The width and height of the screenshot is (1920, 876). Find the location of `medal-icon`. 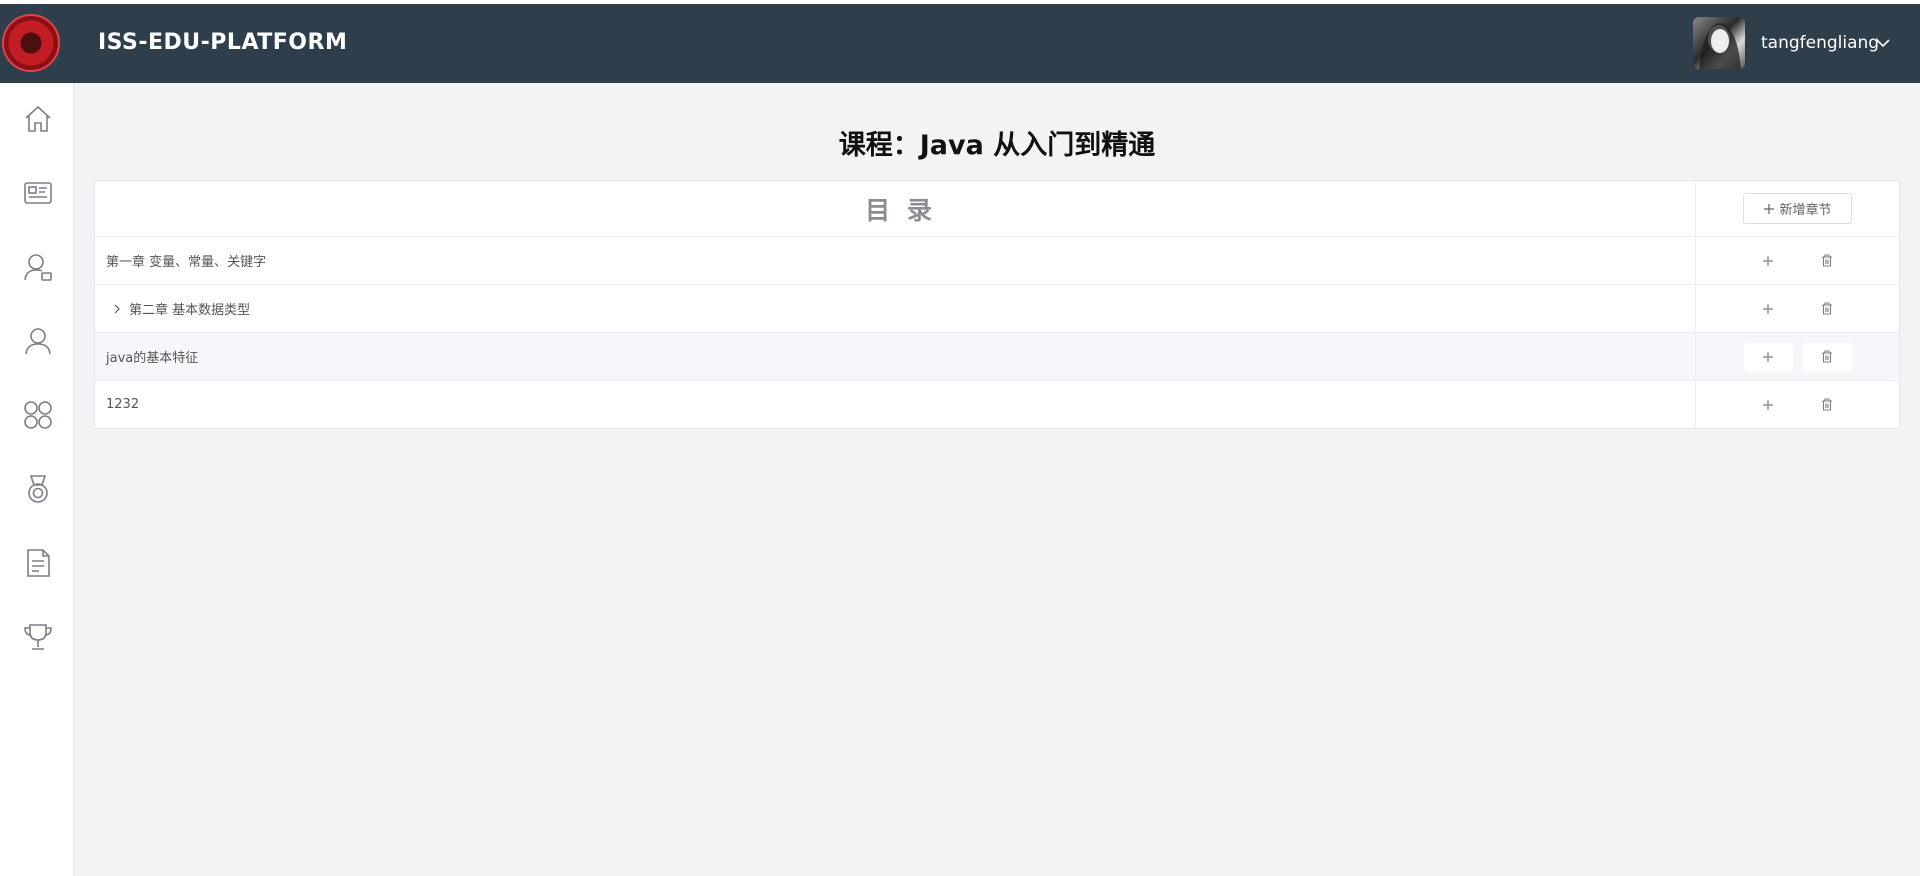

medal-icon is located at coordinates (38, 489).